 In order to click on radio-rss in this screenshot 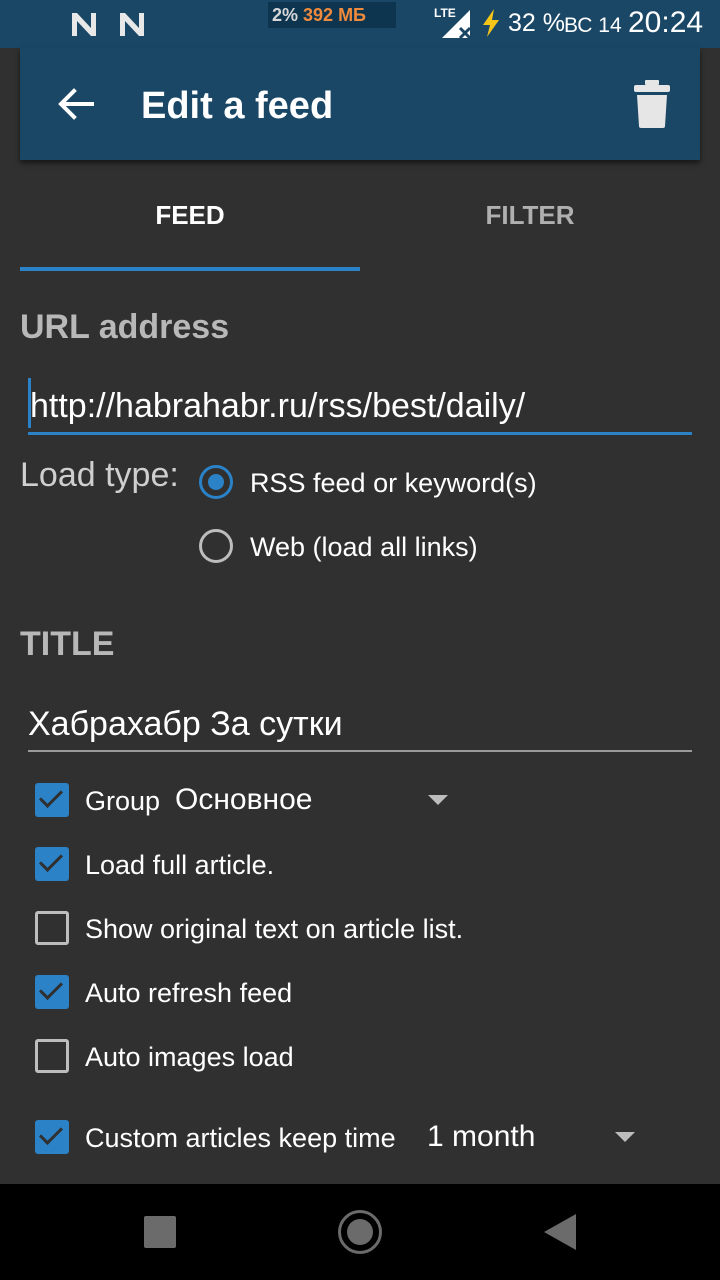, I will do `click(216, 482)`.